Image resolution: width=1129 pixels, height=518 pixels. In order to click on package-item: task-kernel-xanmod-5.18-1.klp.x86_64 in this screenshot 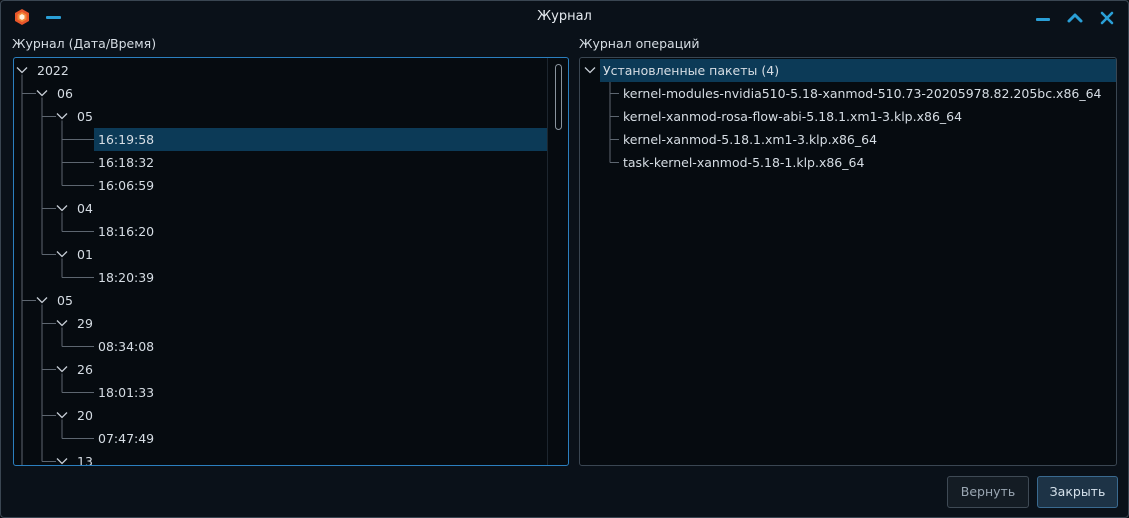, I will do `click(848, 162)`.